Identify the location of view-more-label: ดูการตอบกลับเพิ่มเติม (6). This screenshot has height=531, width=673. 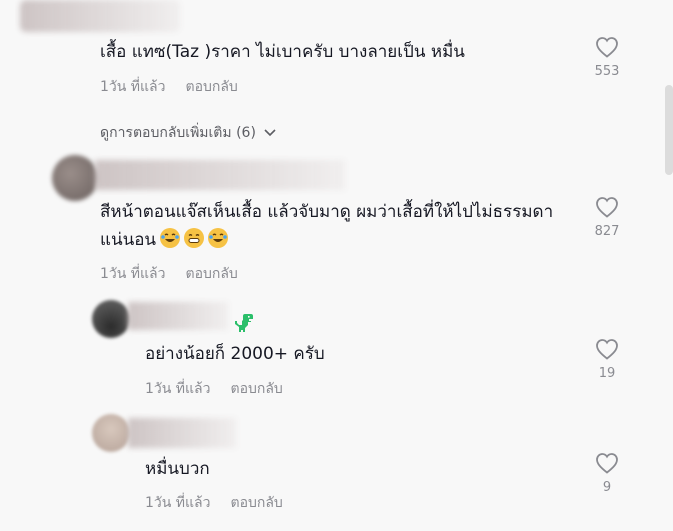
(178, 133).